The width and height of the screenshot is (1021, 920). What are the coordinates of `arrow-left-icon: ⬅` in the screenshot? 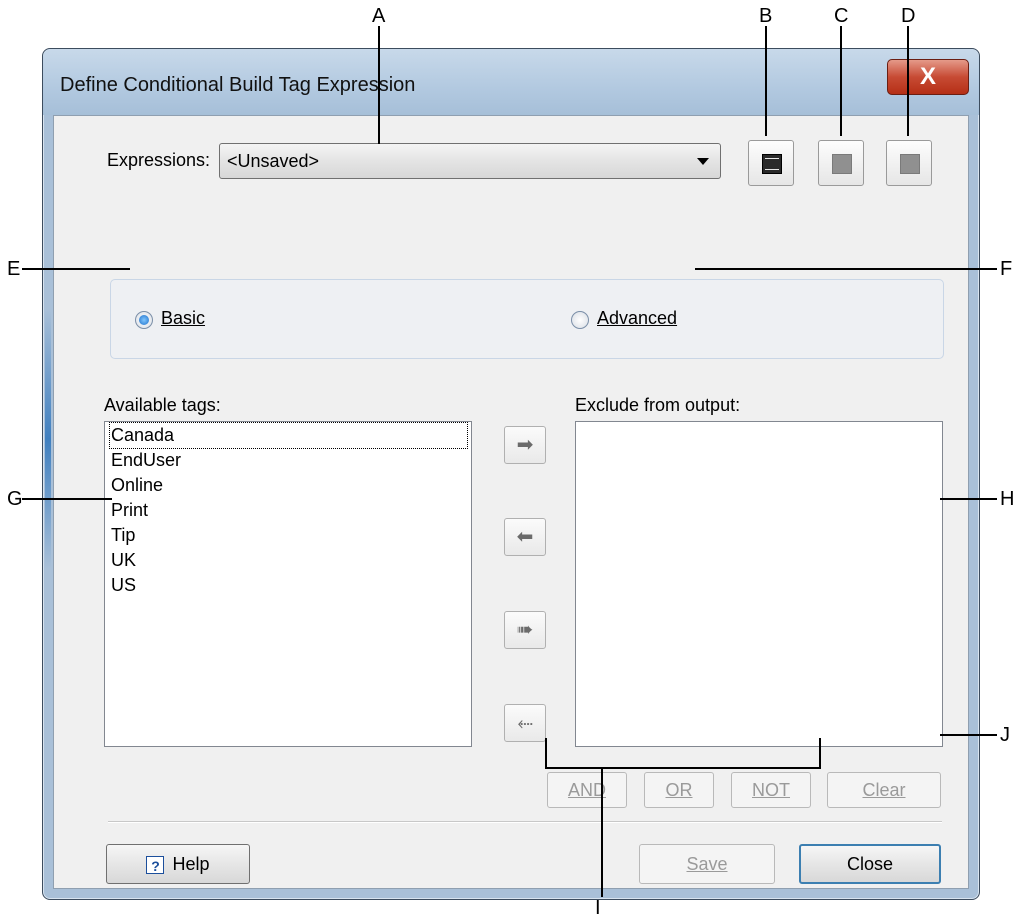 It's located at (525, 537).